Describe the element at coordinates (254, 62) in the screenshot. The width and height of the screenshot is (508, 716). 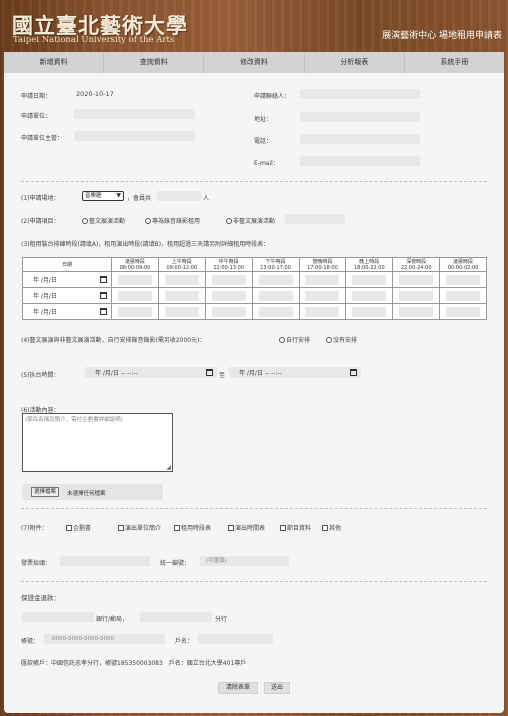
I see `nav-item-edit: 修改資料` at that location.